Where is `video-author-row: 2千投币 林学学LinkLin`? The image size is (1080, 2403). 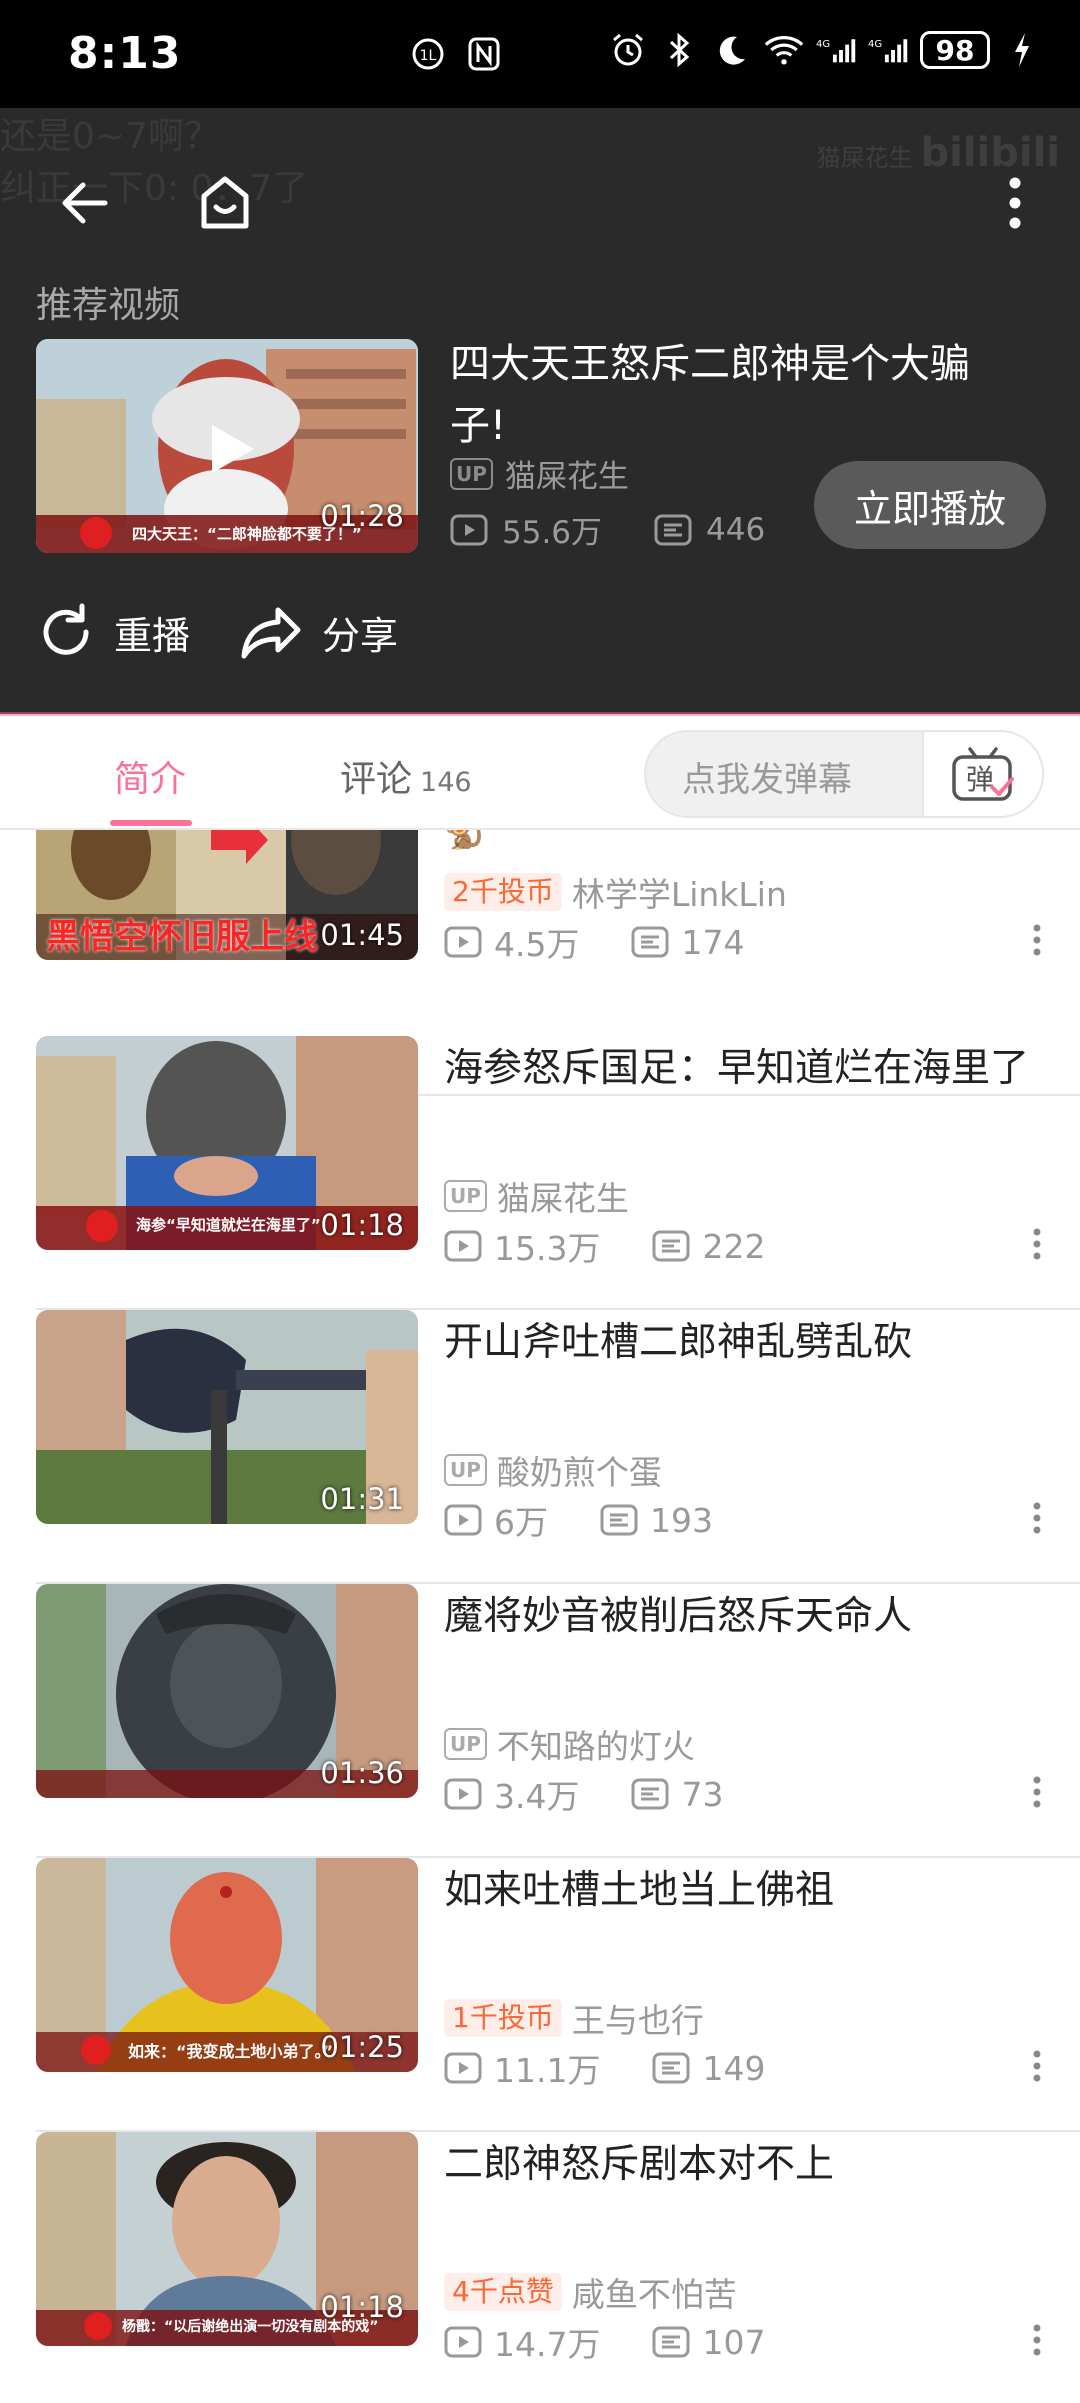
video-author-row: 2千投币 林学学LinkLin is located at coordinates (615, 892).